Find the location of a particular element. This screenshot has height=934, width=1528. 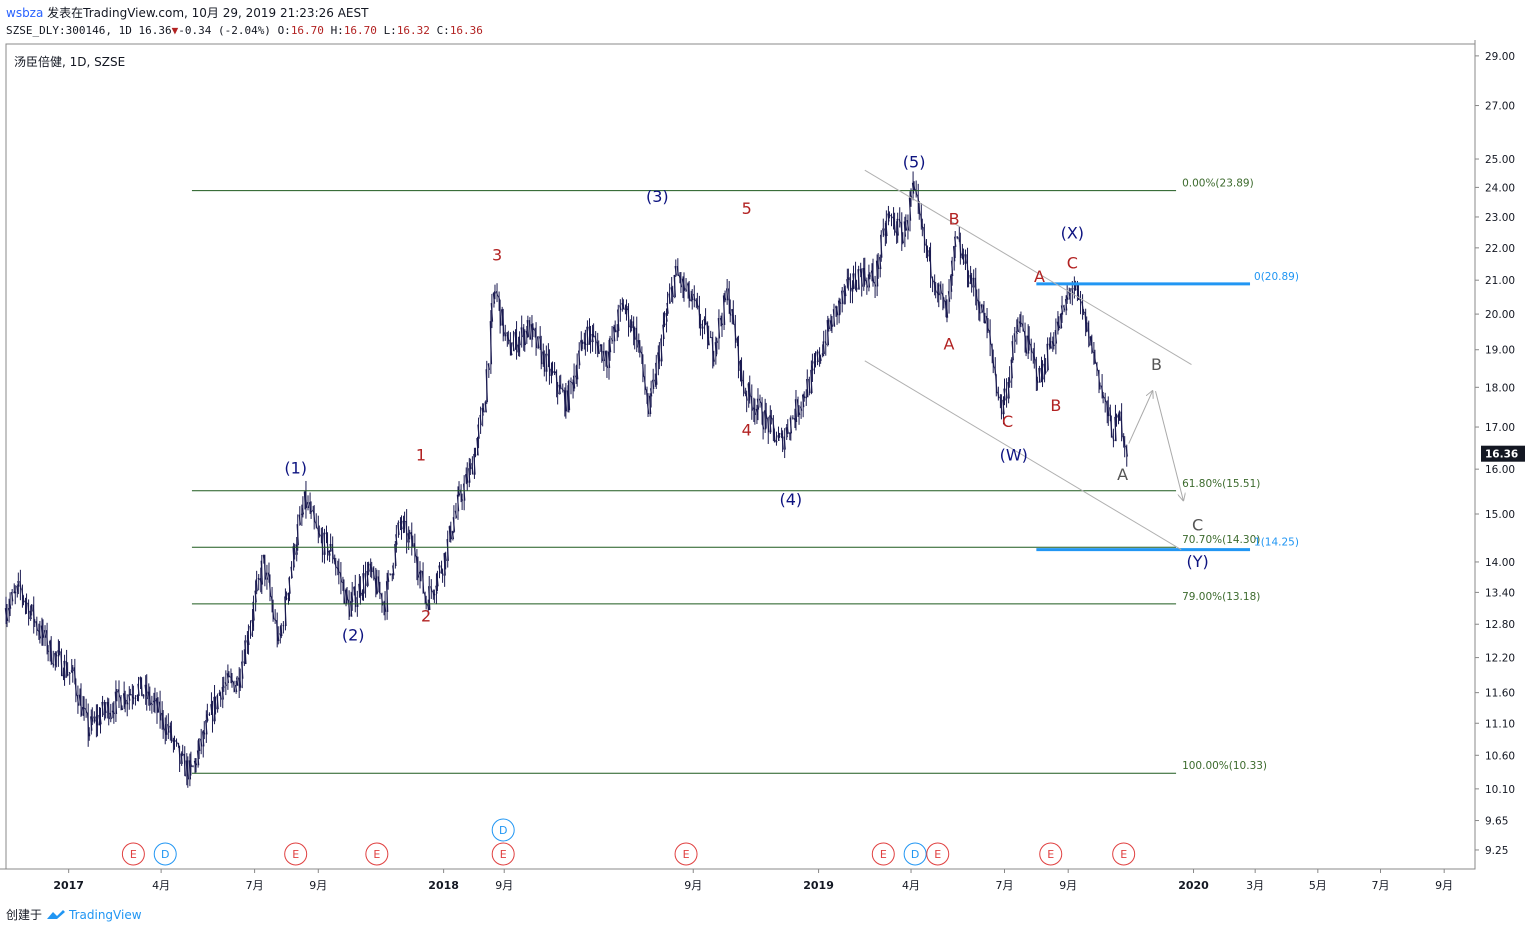

fib-extension-label: 1(14.25) is located at coordinates (1276, 543).